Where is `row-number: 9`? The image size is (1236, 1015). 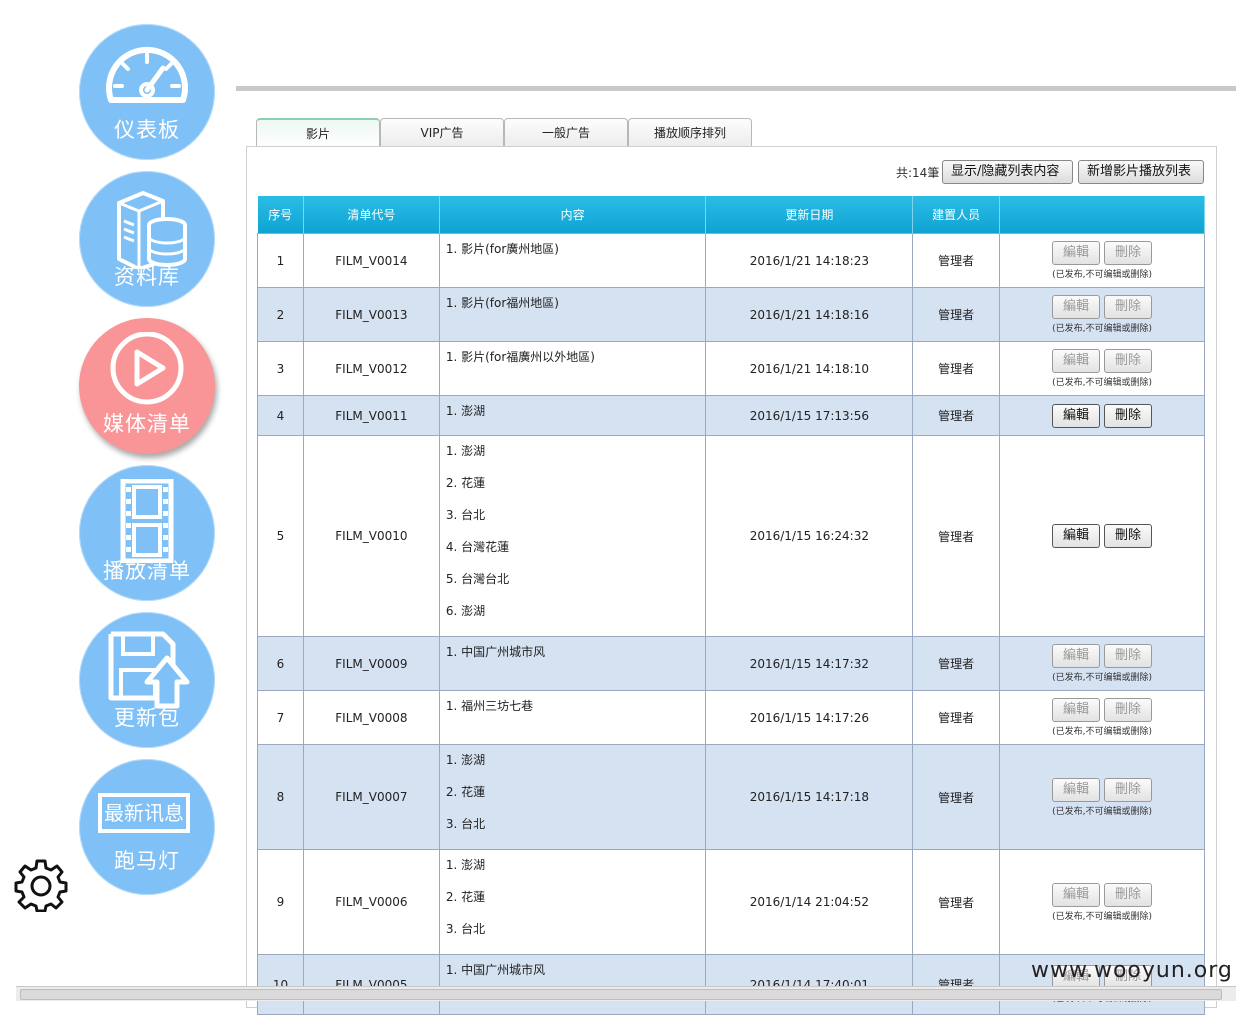 row-number: 9 is located at coordinates (280, 902).